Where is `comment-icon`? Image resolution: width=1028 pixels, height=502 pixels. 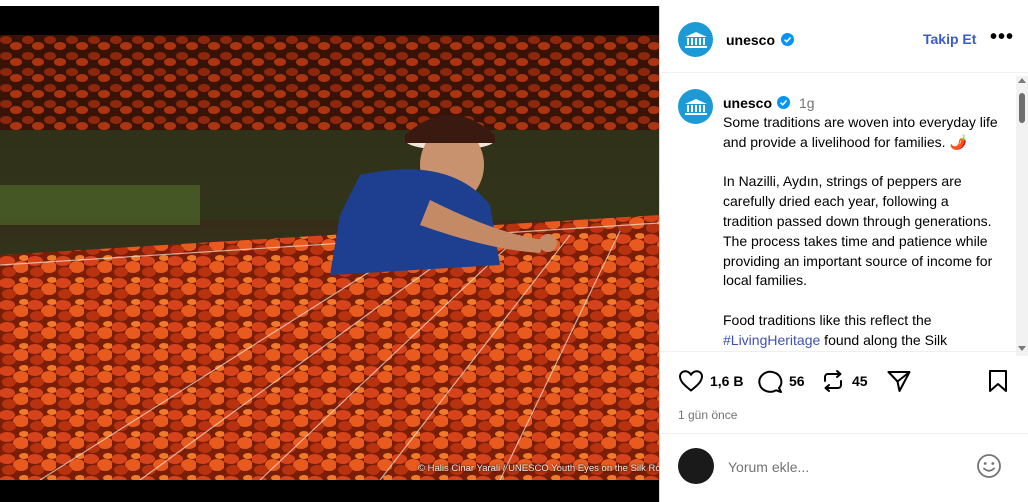
comment-icon is located at coordinates (770, 381).